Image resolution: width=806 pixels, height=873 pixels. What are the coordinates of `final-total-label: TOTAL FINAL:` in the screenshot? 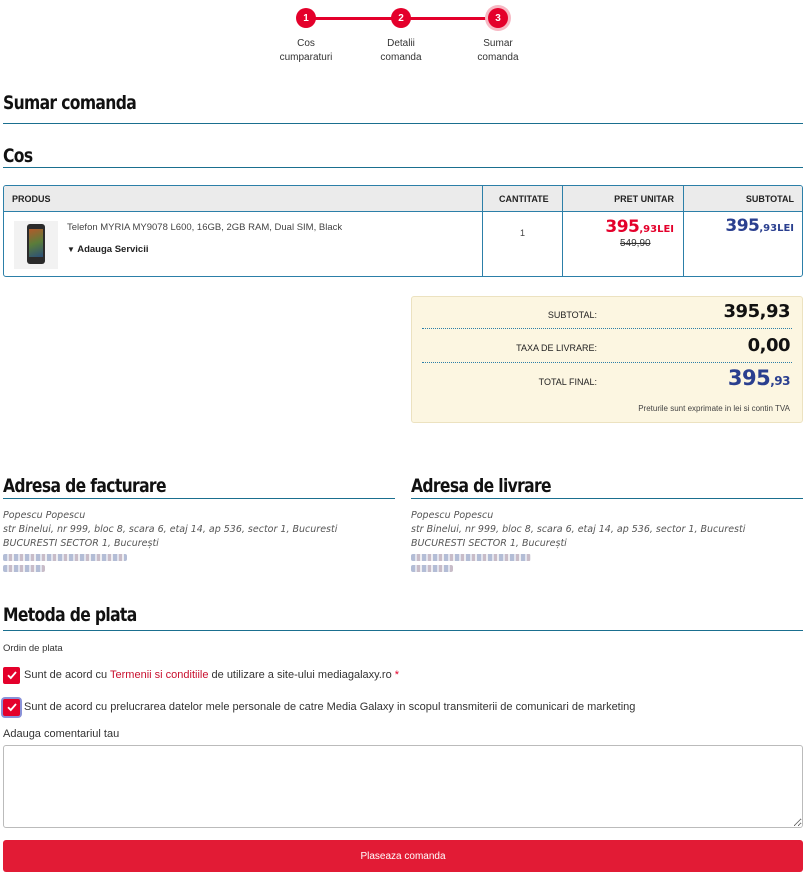 It's located at (567, 382).